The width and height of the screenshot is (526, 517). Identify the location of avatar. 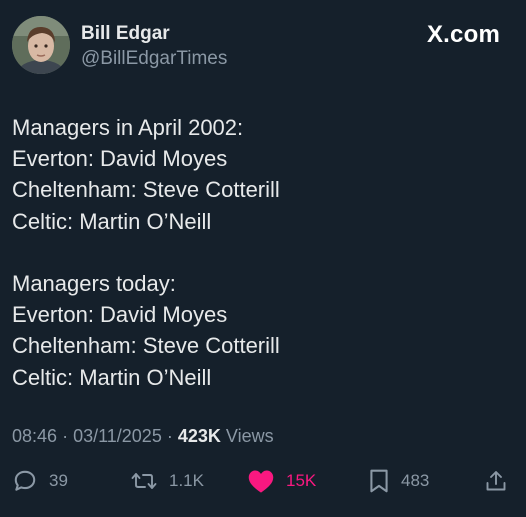
(41, 45).